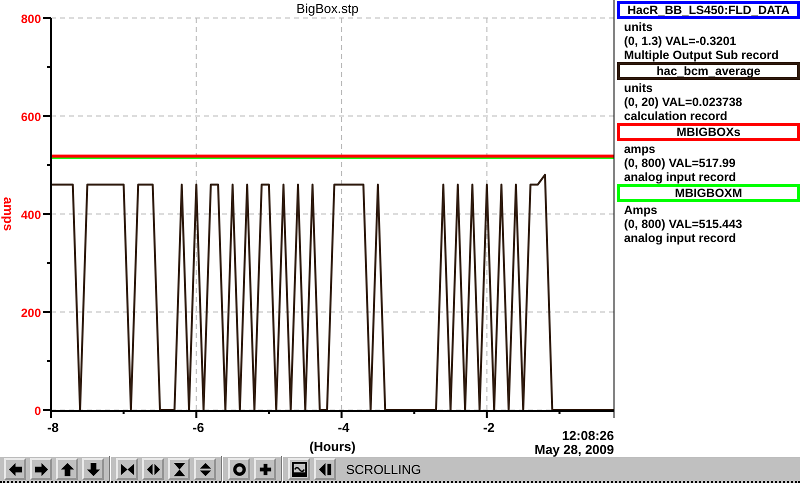 This screenshot has height=485, width=800. Describe the element at coordinates (680, 41) in the screenshot. I see `trace-range-value: (0, 1.3) VAL=-0.3201` at that location.